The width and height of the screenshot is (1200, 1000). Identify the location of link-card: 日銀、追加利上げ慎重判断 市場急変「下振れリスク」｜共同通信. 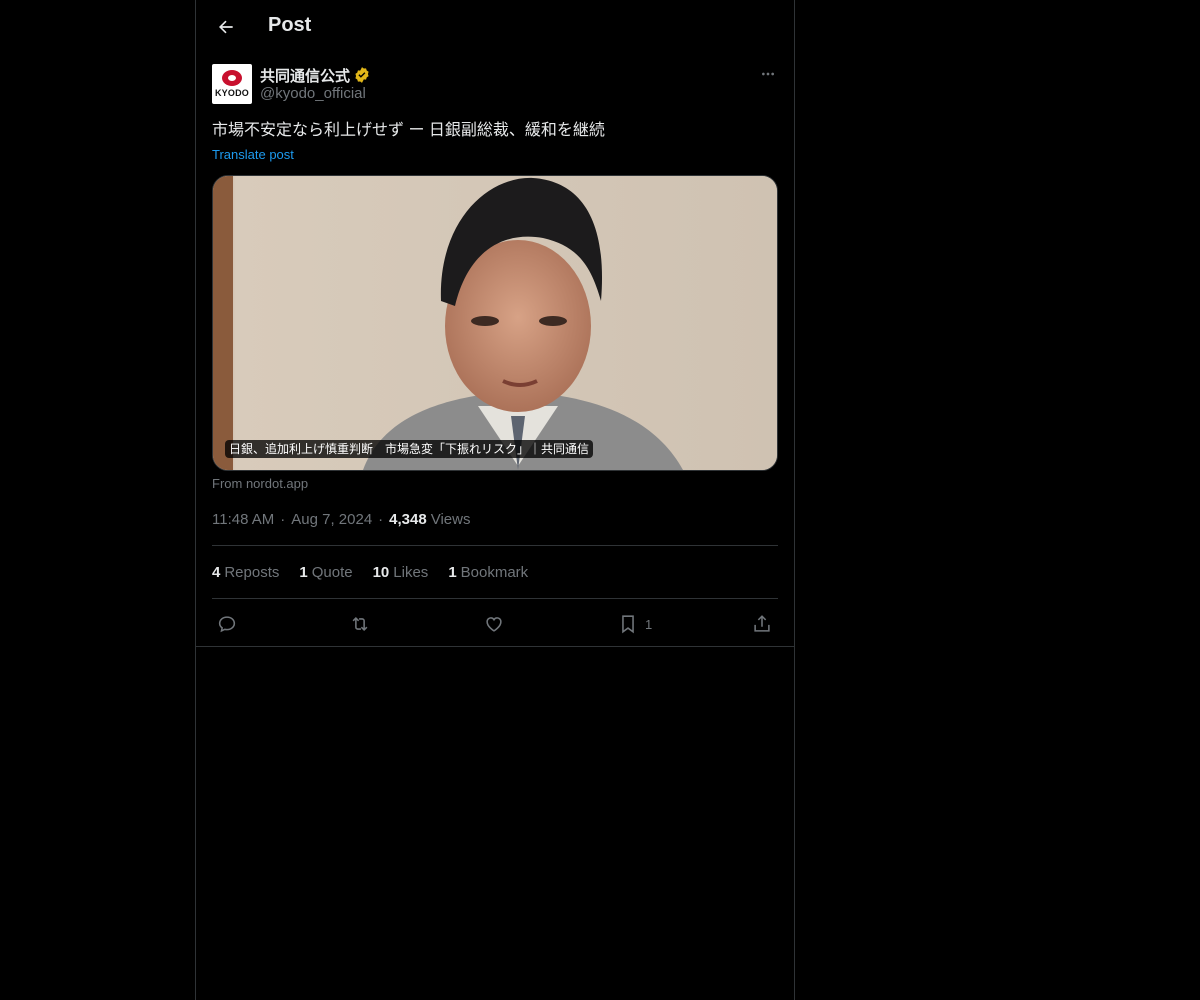
(495, 323).